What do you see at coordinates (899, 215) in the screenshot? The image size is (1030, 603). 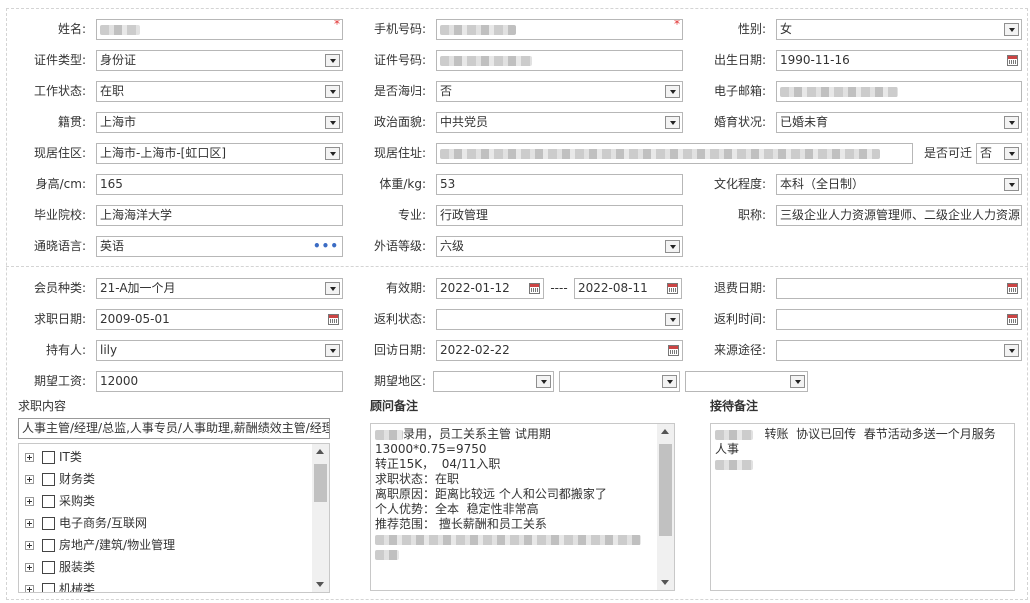 I see `title-field: 三级企业人力资源管理师、二级企业人力资源` at bounding box center [899, 215].